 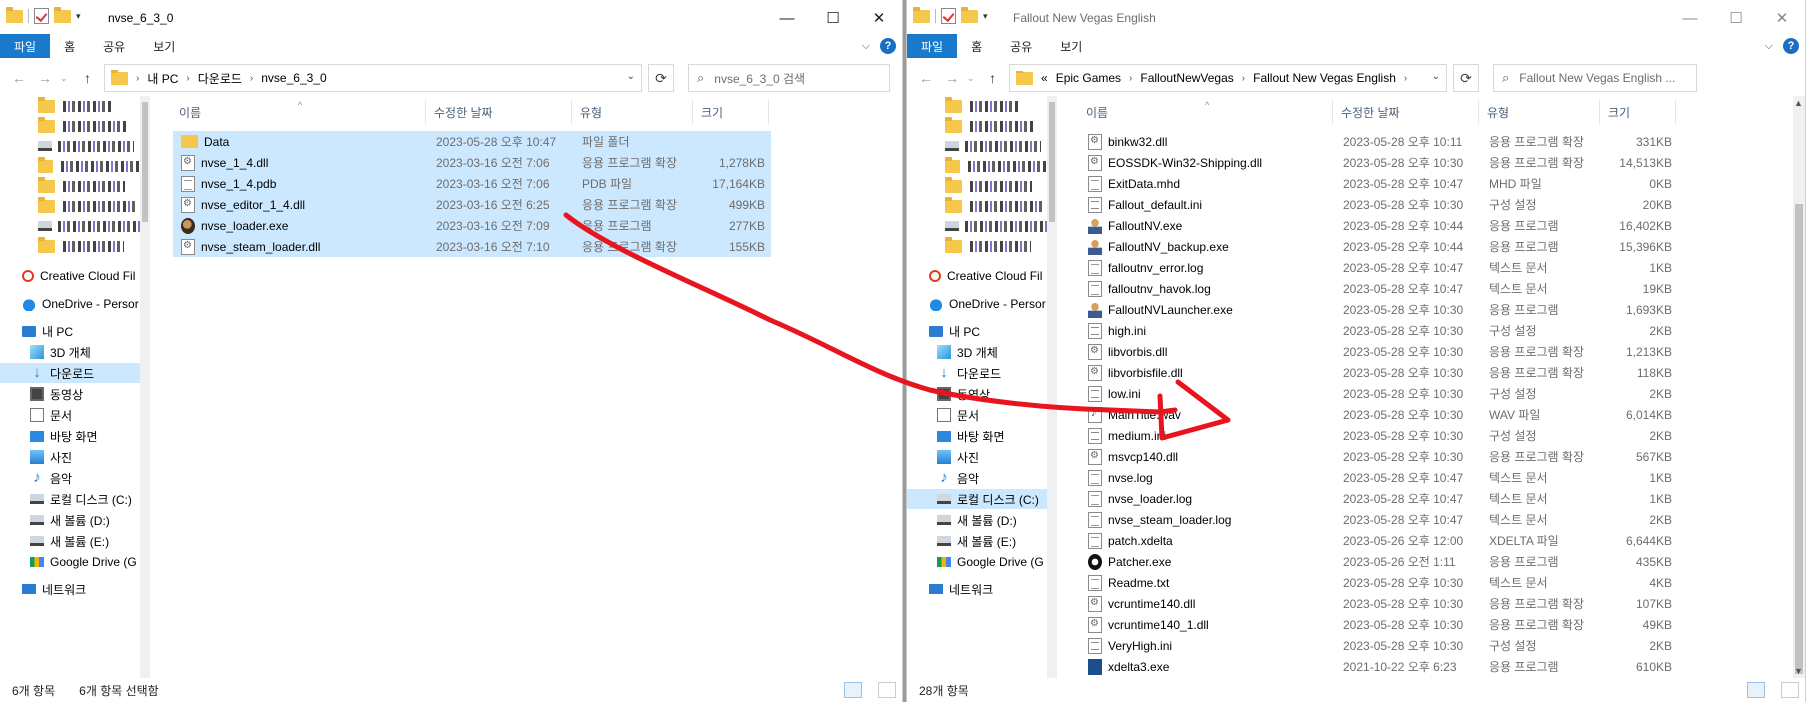 I want to click on forward-icon: →, so click(x=45, y=78).